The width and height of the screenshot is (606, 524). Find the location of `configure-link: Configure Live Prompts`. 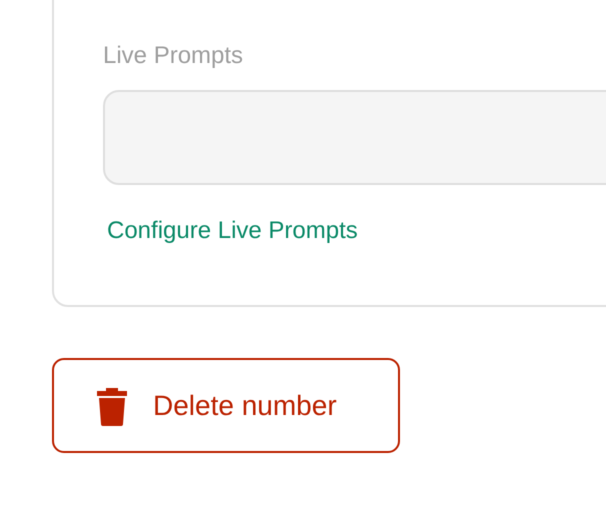

configure-link: Configure Live Prompts is located at coordinates (232, 230).